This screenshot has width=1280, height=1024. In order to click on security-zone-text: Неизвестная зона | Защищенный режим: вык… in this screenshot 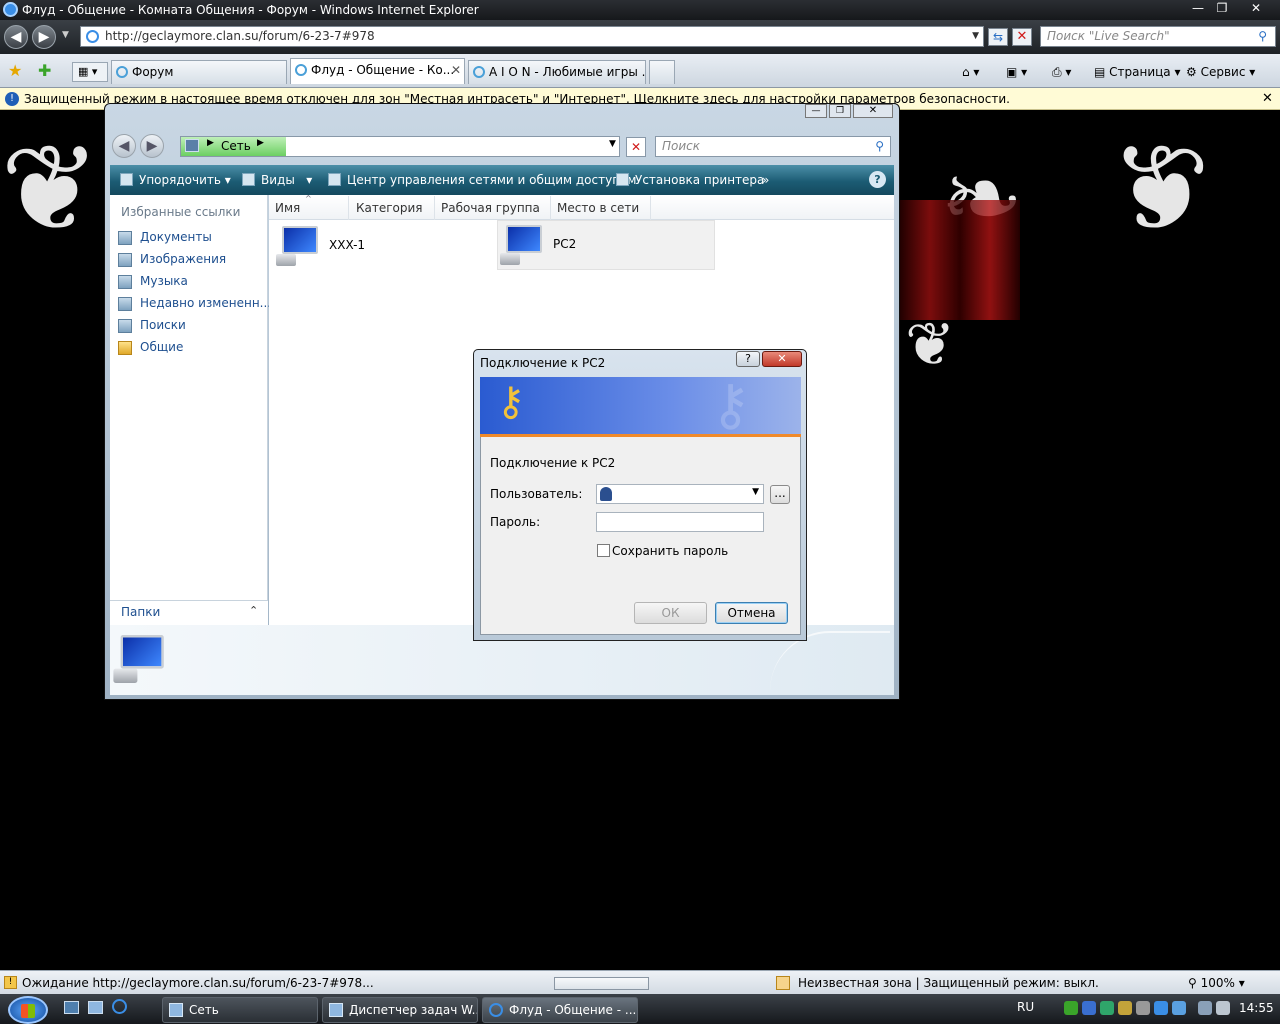, I will do `click(948, 983)`.